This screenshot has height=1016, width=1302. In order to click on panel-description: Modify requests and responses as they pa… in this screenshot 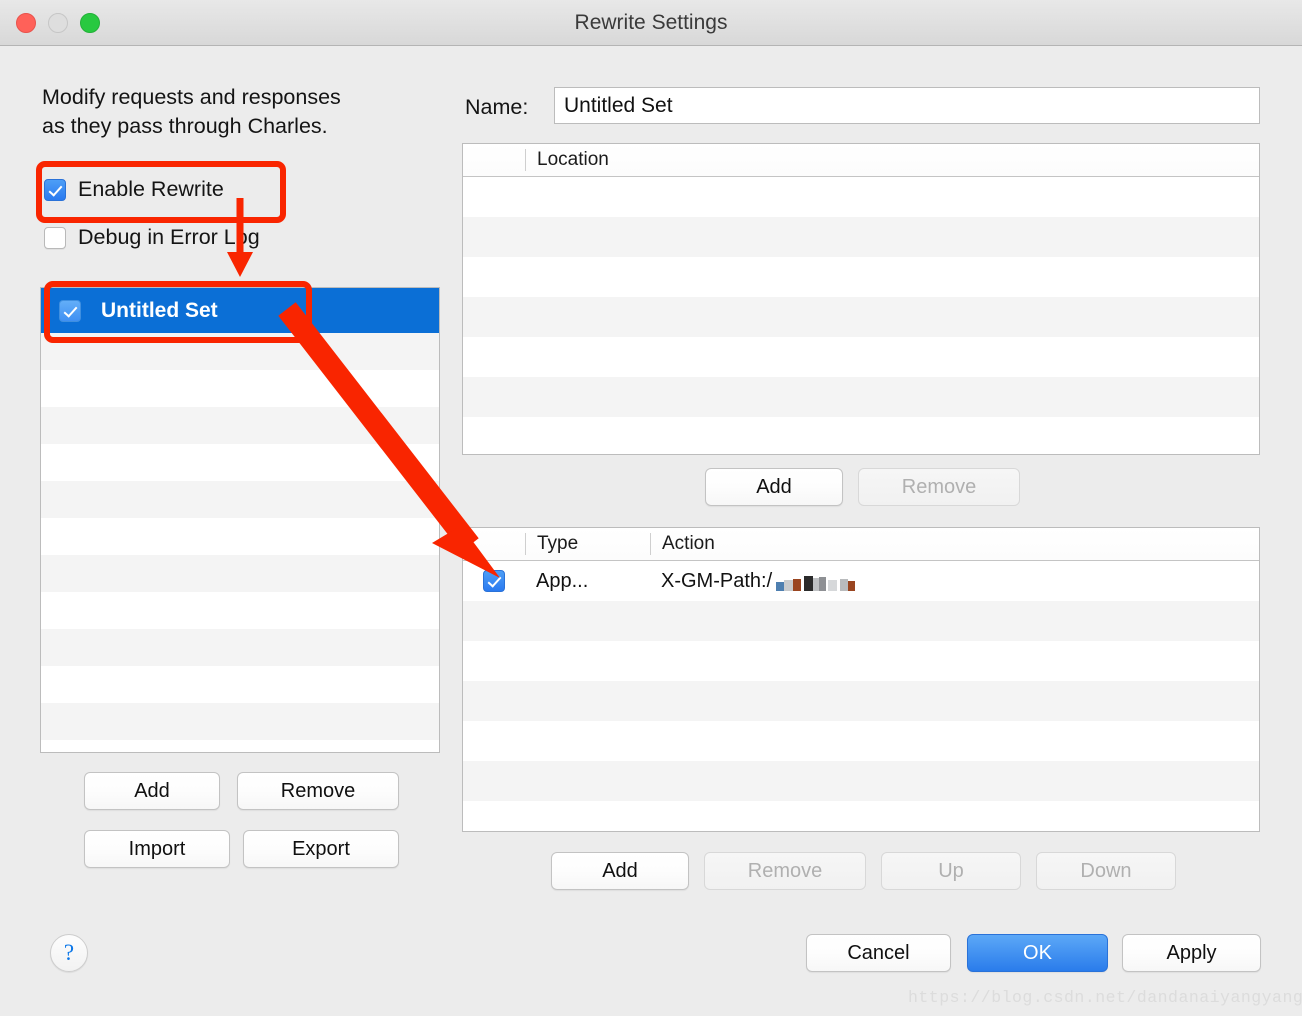, I will do `click(191, 111)`.